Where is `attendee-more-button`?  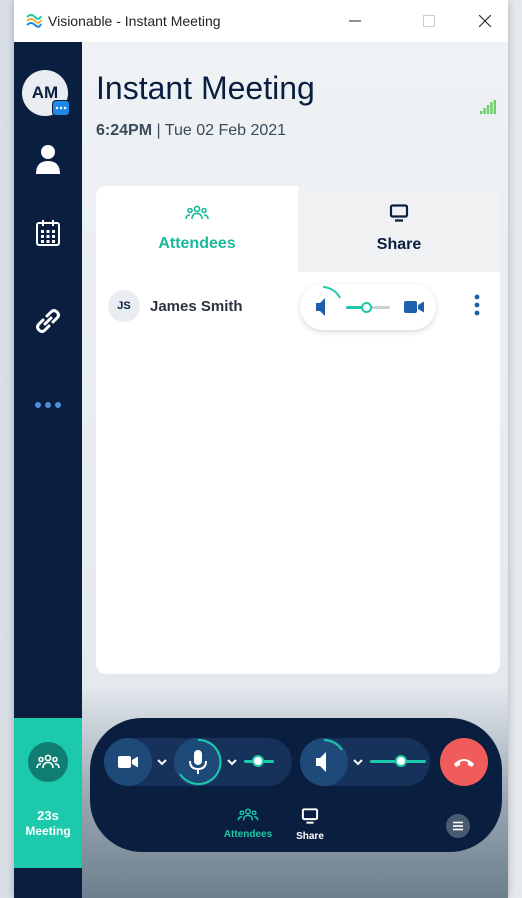 attendee-more-button is located at coordinates (477, 305).